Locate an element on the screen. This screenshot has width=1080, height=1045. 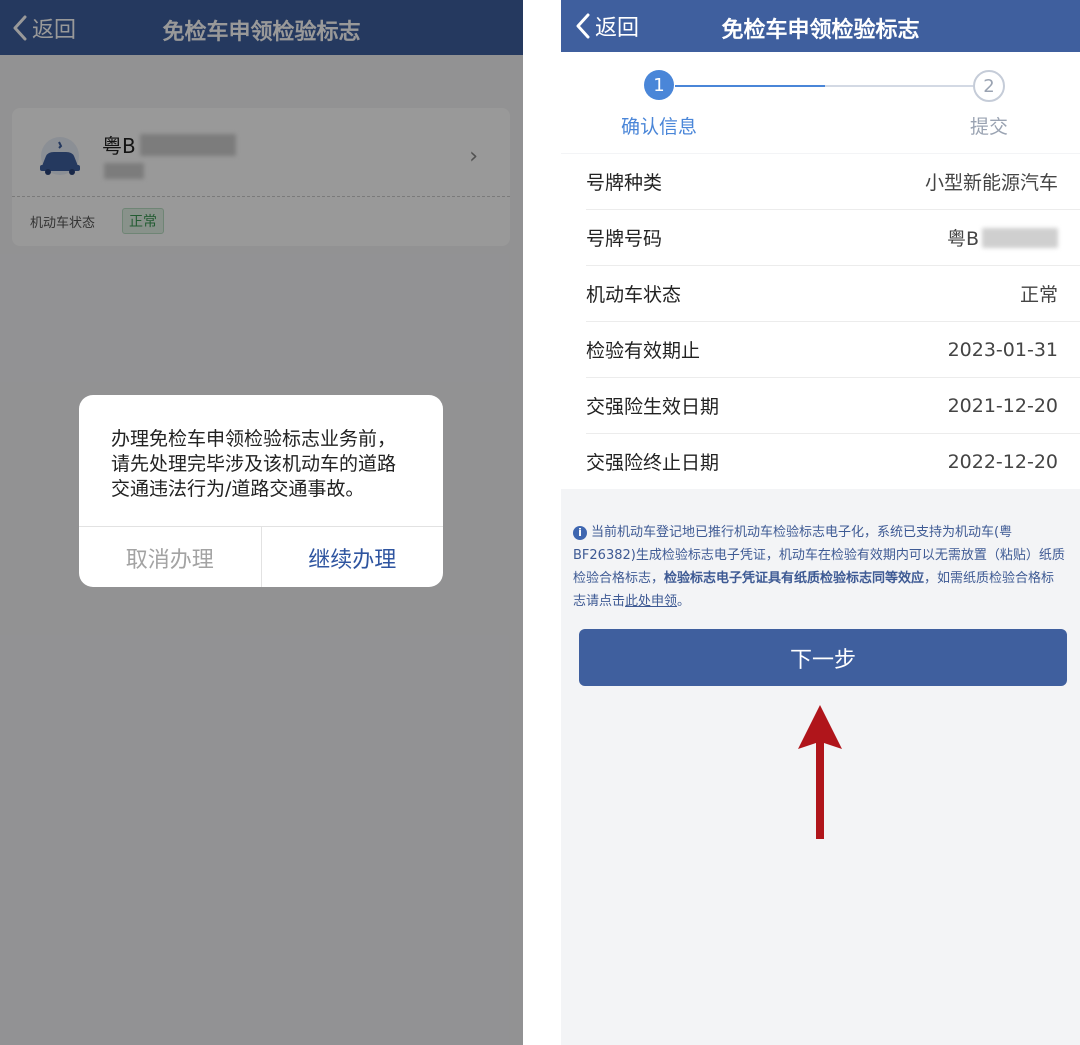
apply-here-link: 此处申领 is located at coordinates (651, 601).